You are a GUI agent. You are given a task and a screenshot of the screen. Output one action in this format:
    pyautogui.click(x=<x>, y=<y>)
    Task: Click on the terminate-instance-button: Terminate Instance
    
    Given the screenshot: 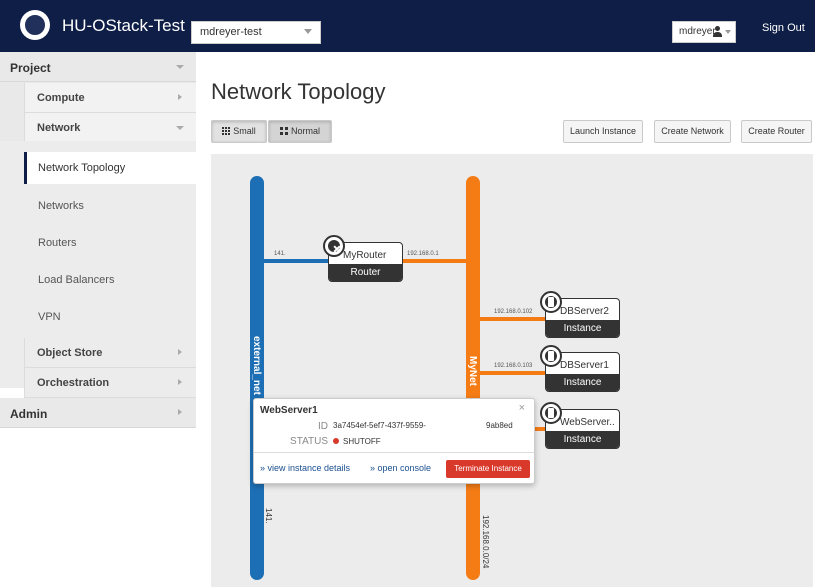 What is the action you would take?
    pyautogui.click(x=488, y=469)
    